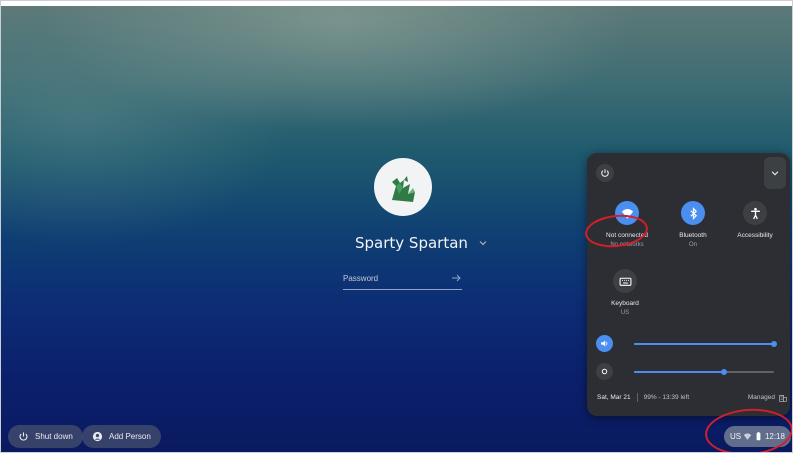 This screenshot has width=793, height=453. I want to click on bluetooth-icon, so click(693, 213).